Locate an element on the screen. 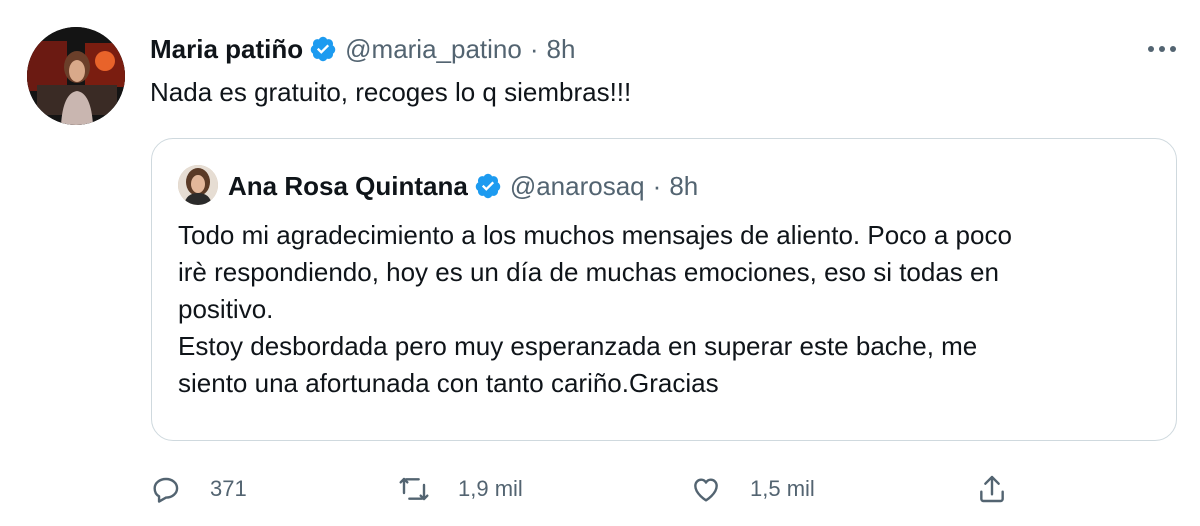 The image size is (1200, 526). tweet-timestamp: 8h is located at coordinates (561, 49).